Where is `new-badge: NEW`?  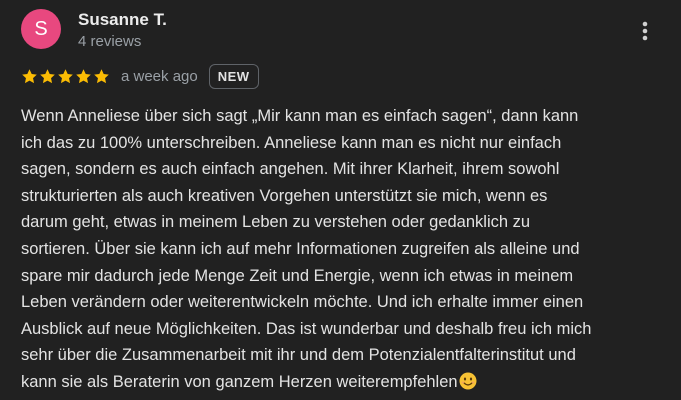 new-badge: NEW is located at coordinates (233, 76).